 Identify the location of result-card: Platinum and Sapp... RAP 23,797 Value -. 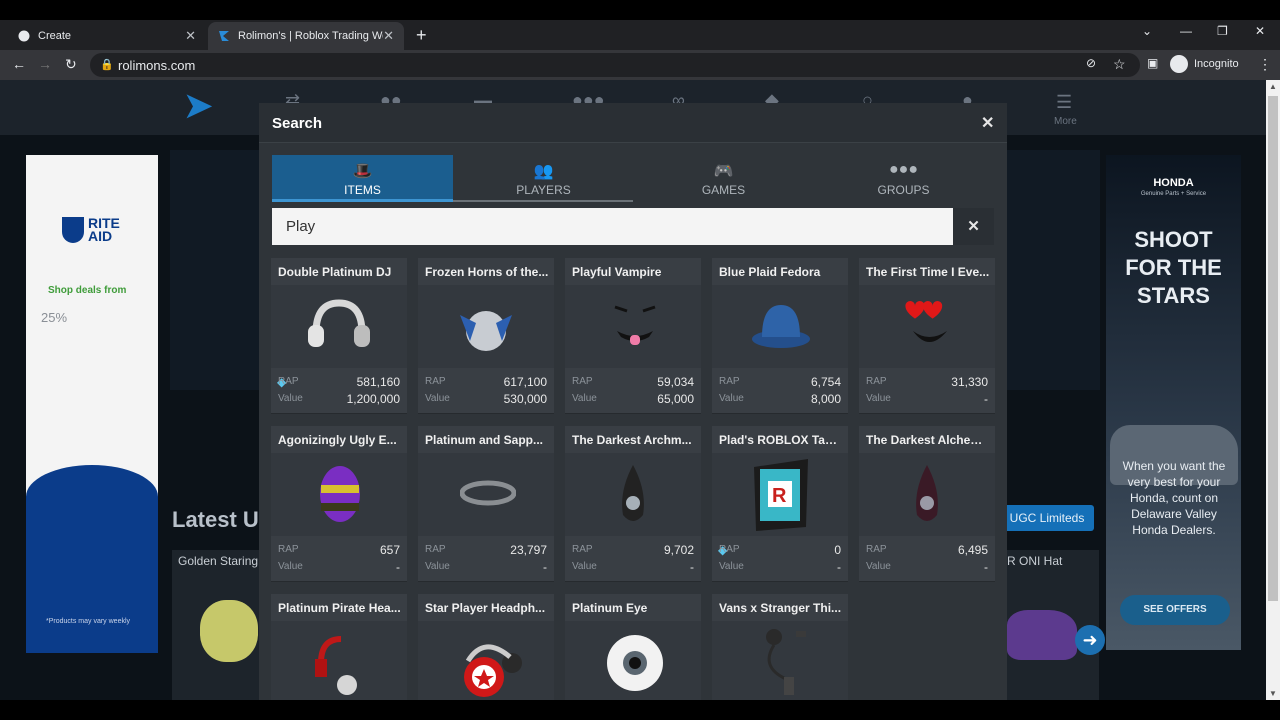
(486, 503).